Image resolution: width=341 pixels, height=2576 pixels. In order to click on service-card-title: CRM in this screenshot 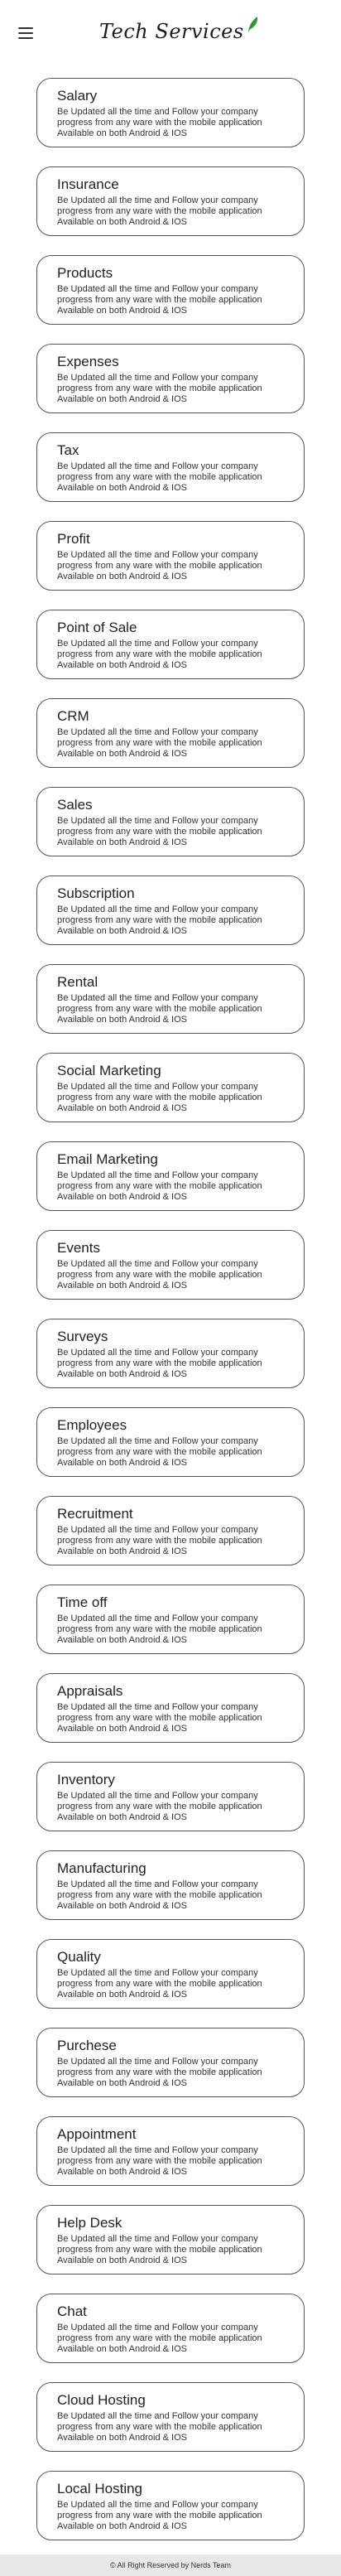, I will do `click(73, 716)`.